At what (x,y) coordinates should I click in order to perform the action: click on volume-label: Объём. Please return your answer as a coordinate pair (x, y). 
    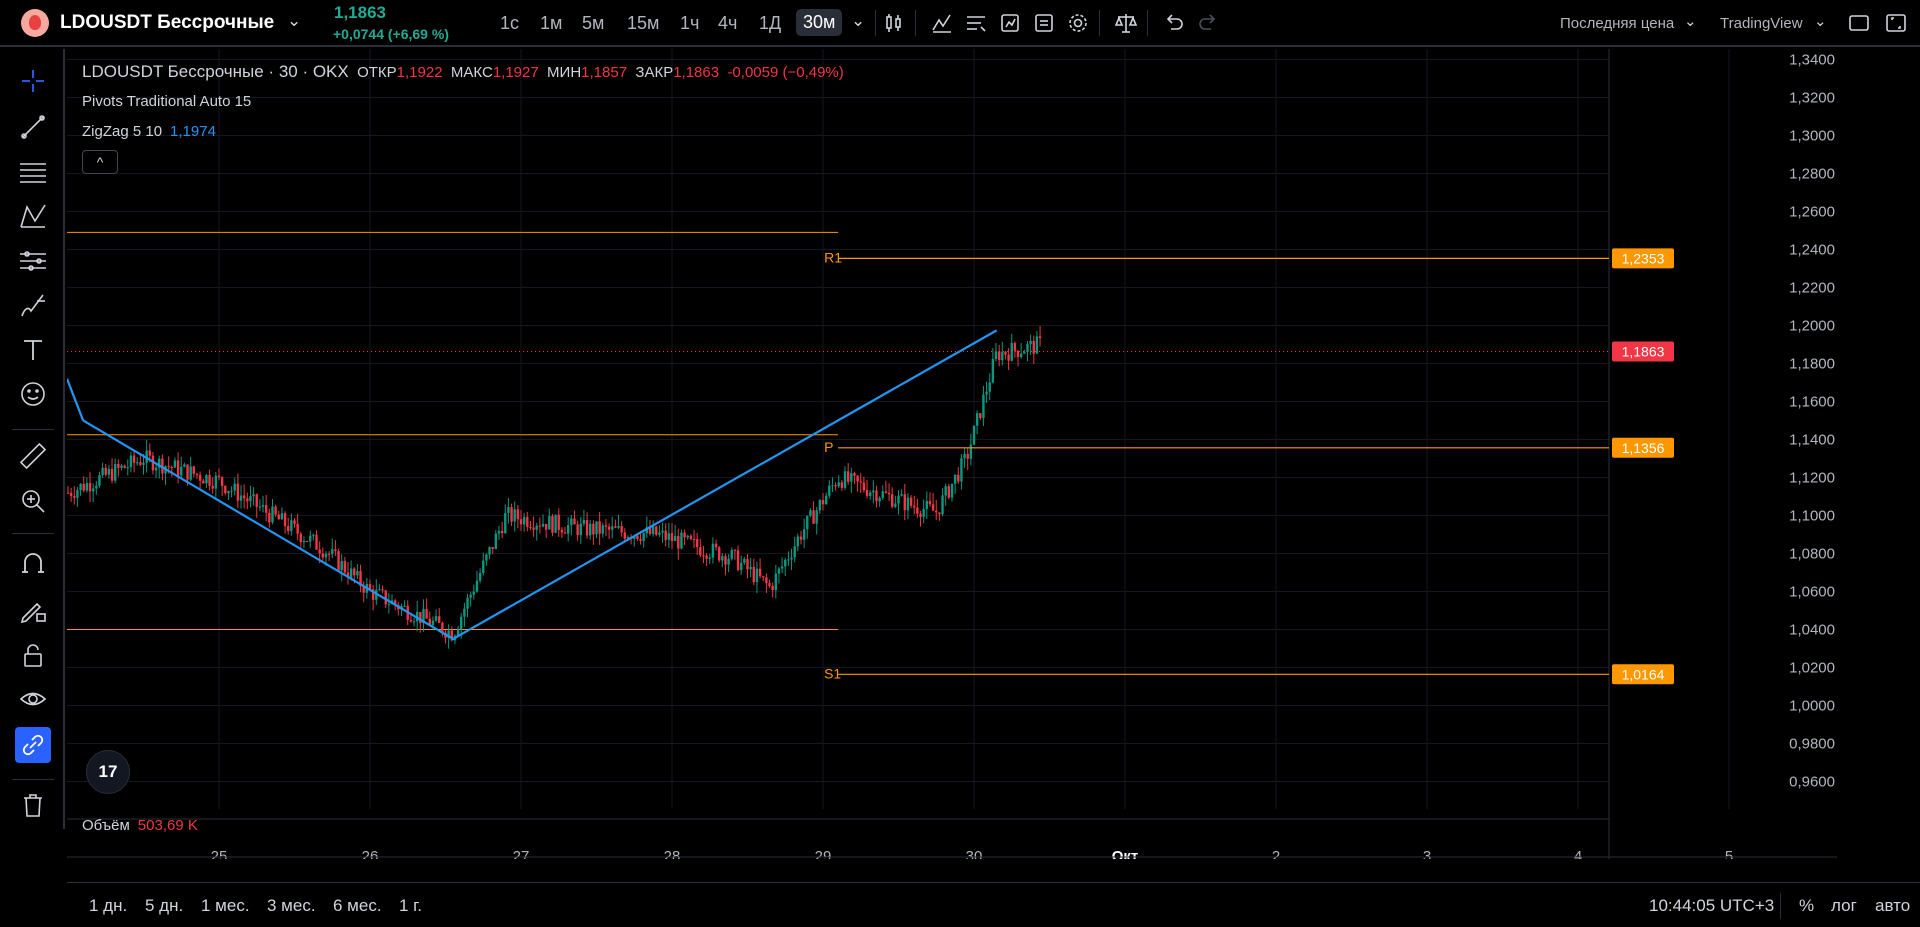
    Looking at the image, I should click on (106, 825).